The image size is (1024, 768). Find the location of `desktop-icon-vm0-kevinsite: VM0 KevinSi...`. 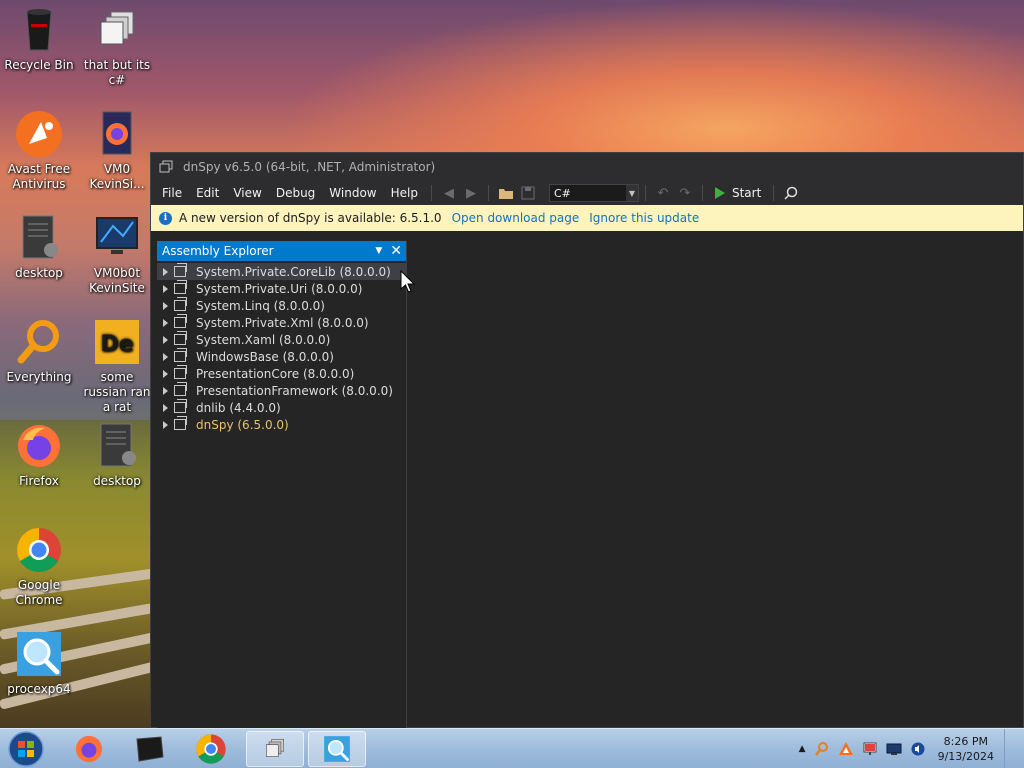

desktop-icon-vm0-kevinsite: VM0 KevinSi... is located at coordinates (117, 151).